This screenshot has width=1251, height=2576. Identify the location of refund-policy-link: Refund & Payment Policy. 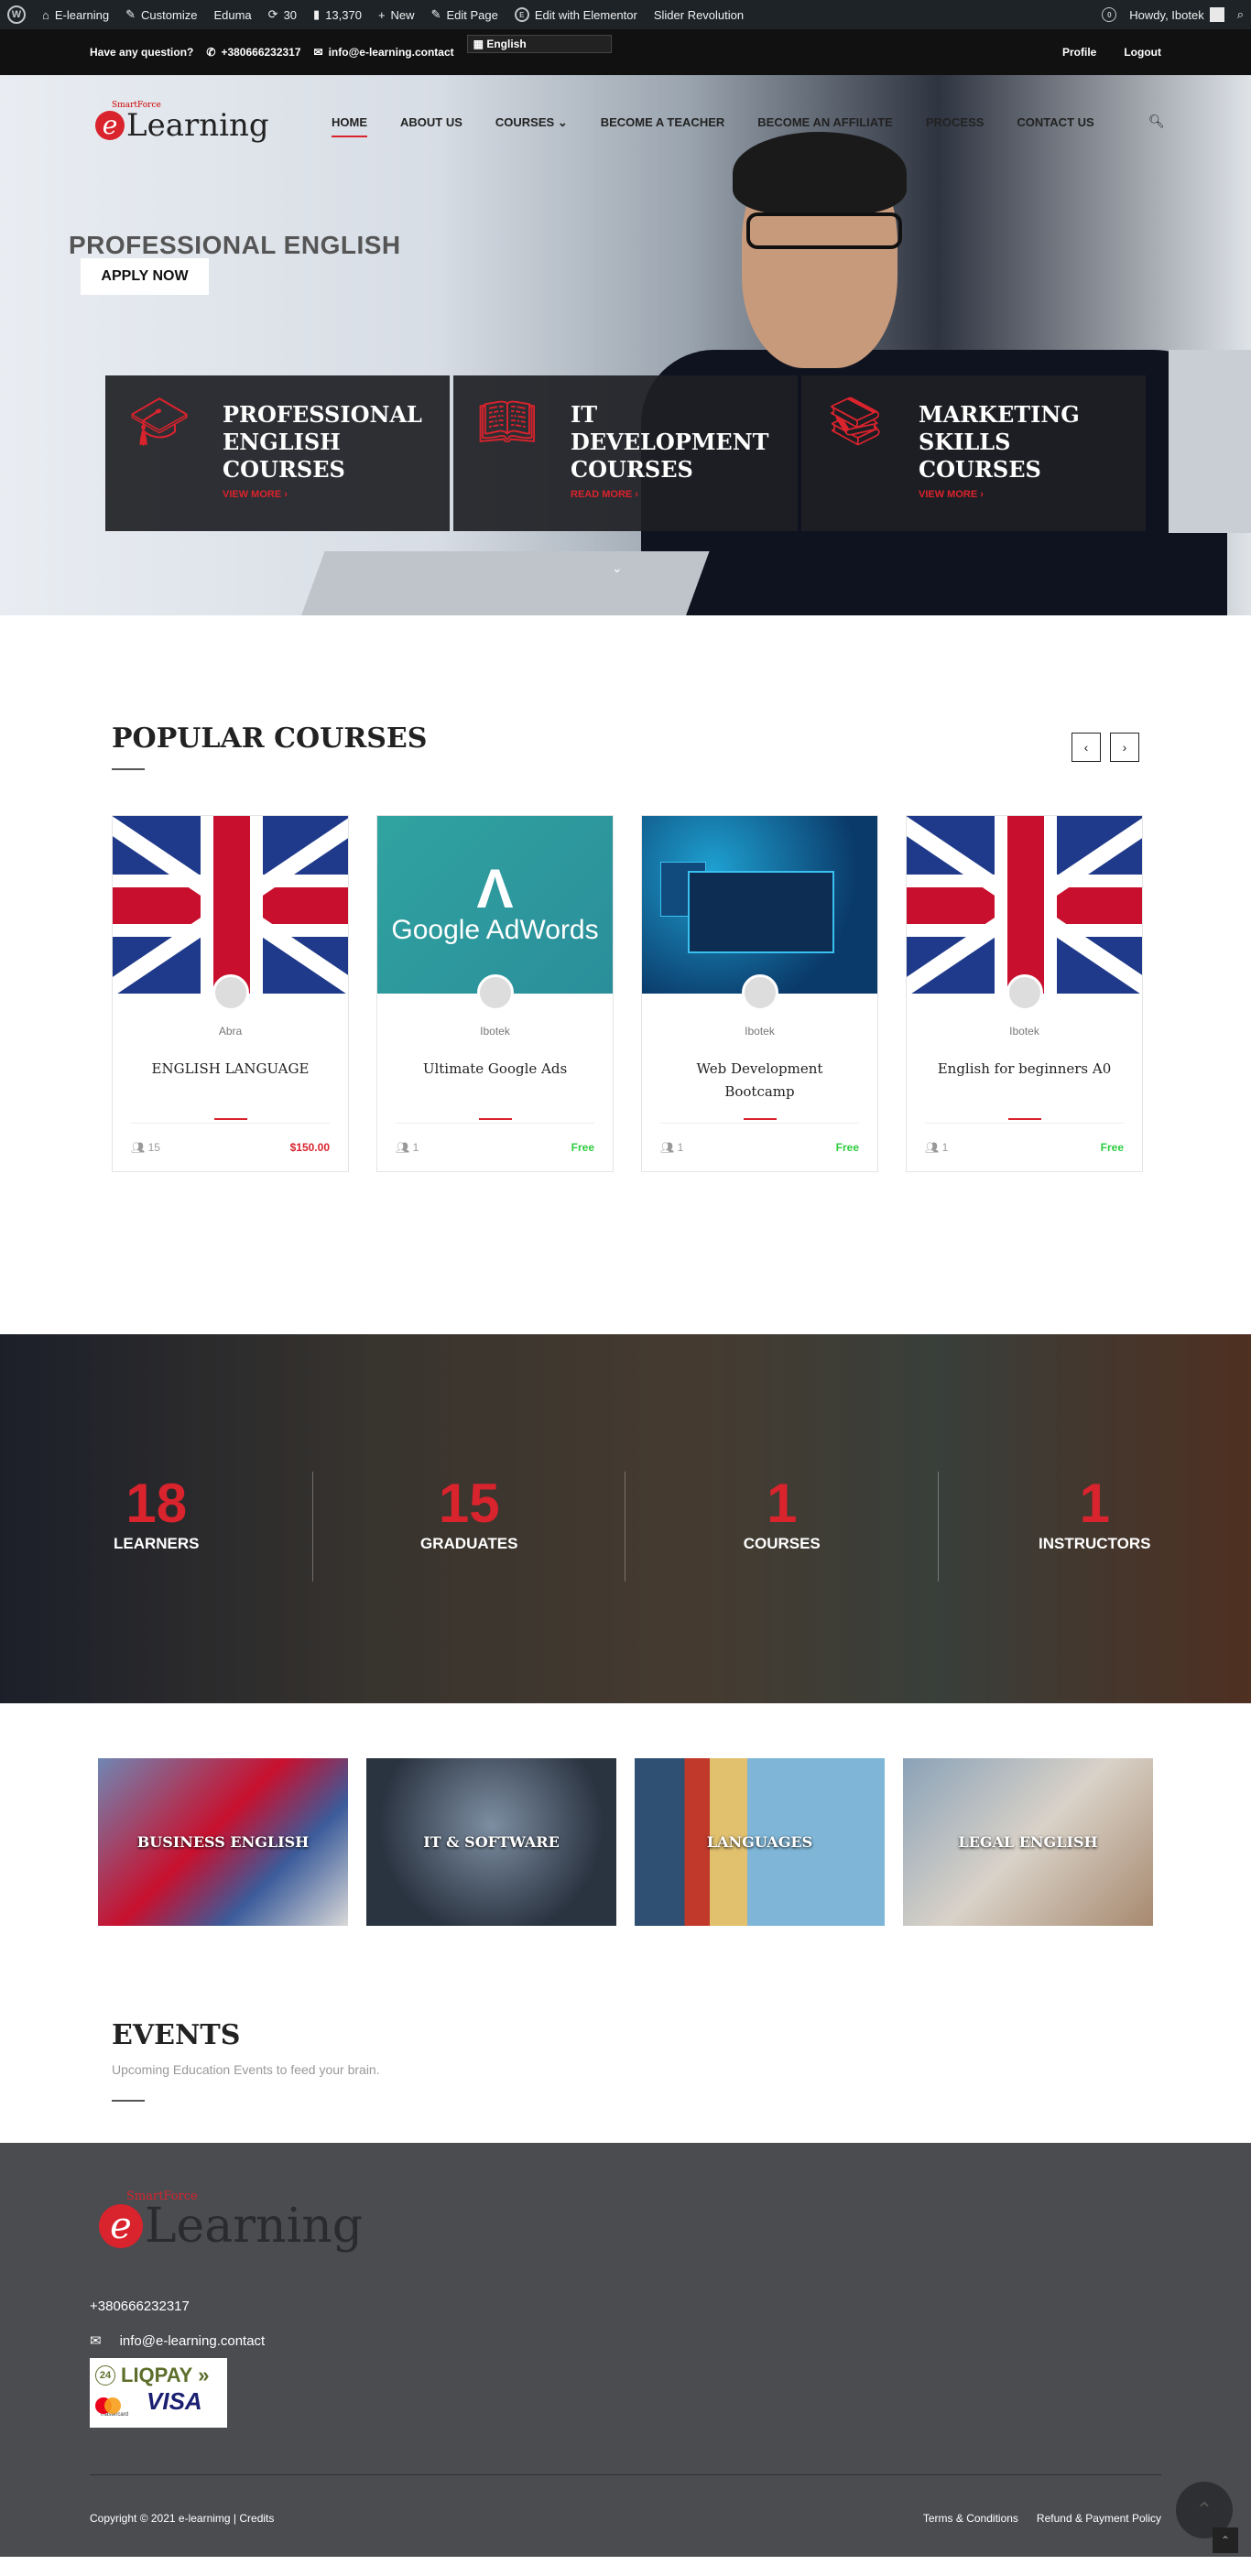
(1099, 2518).